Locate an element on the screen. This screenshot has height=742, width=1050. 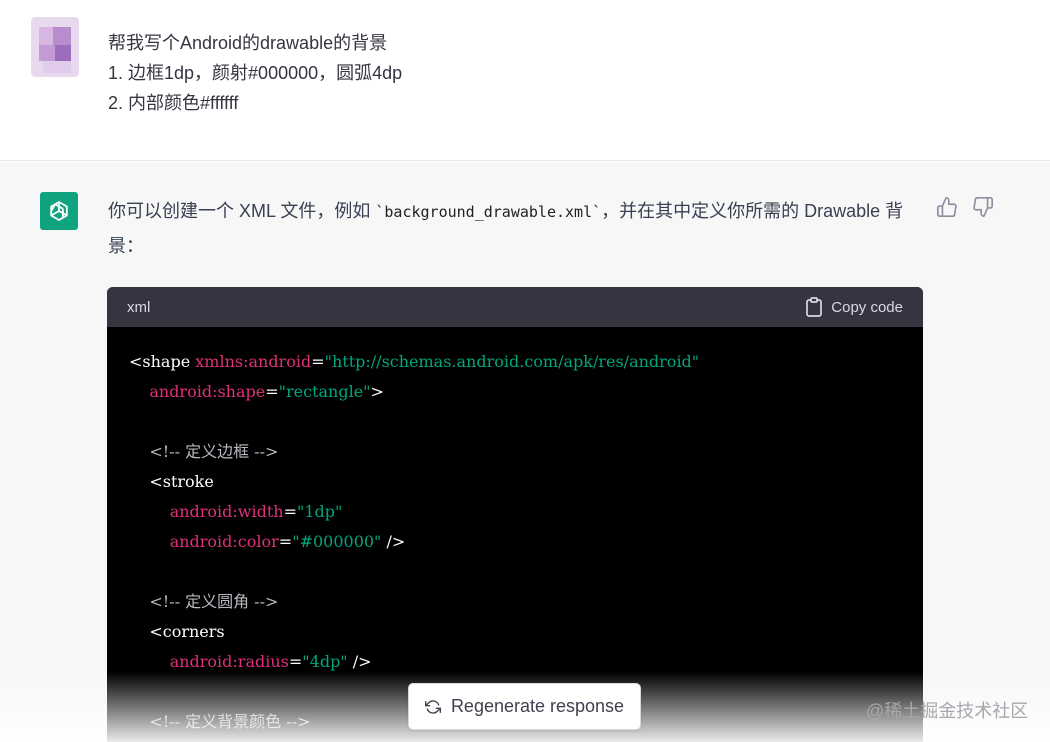
code-token: android:width is located at coordinates (226, 511).